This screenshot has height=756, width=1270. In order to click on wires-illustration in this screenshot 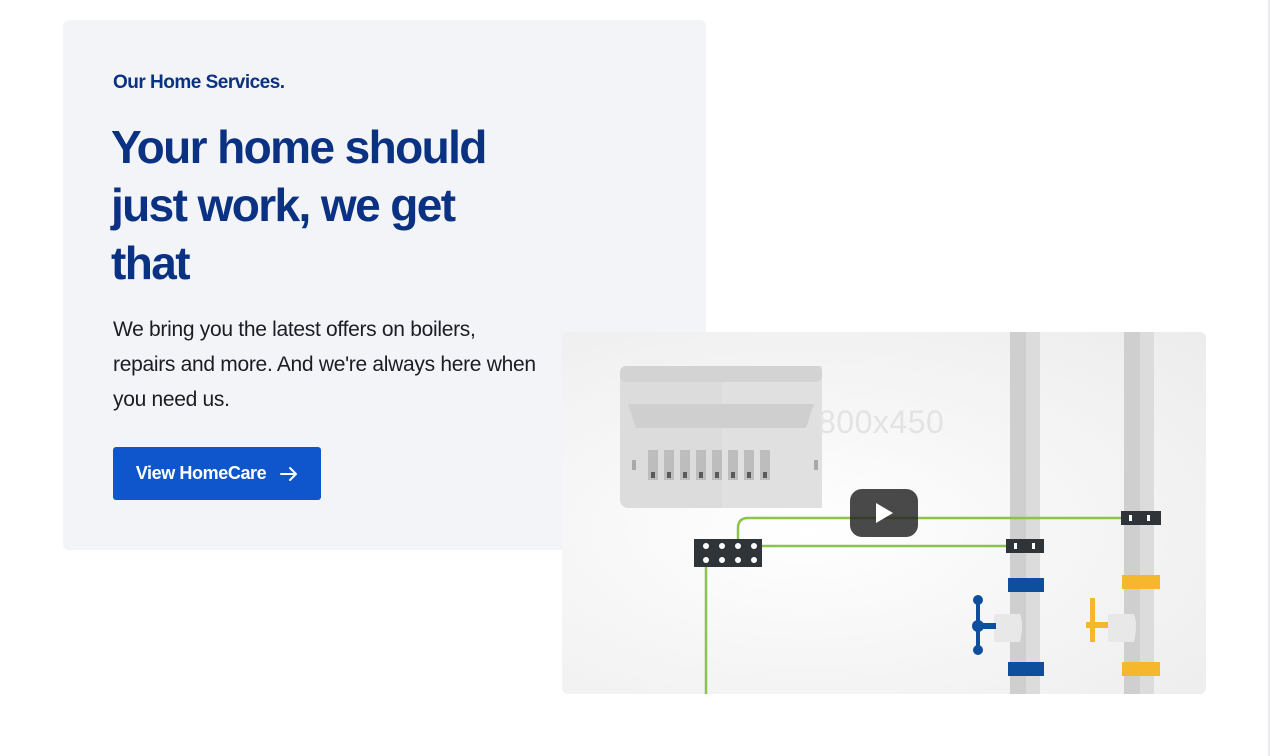, I will do `click(914, 605)`.